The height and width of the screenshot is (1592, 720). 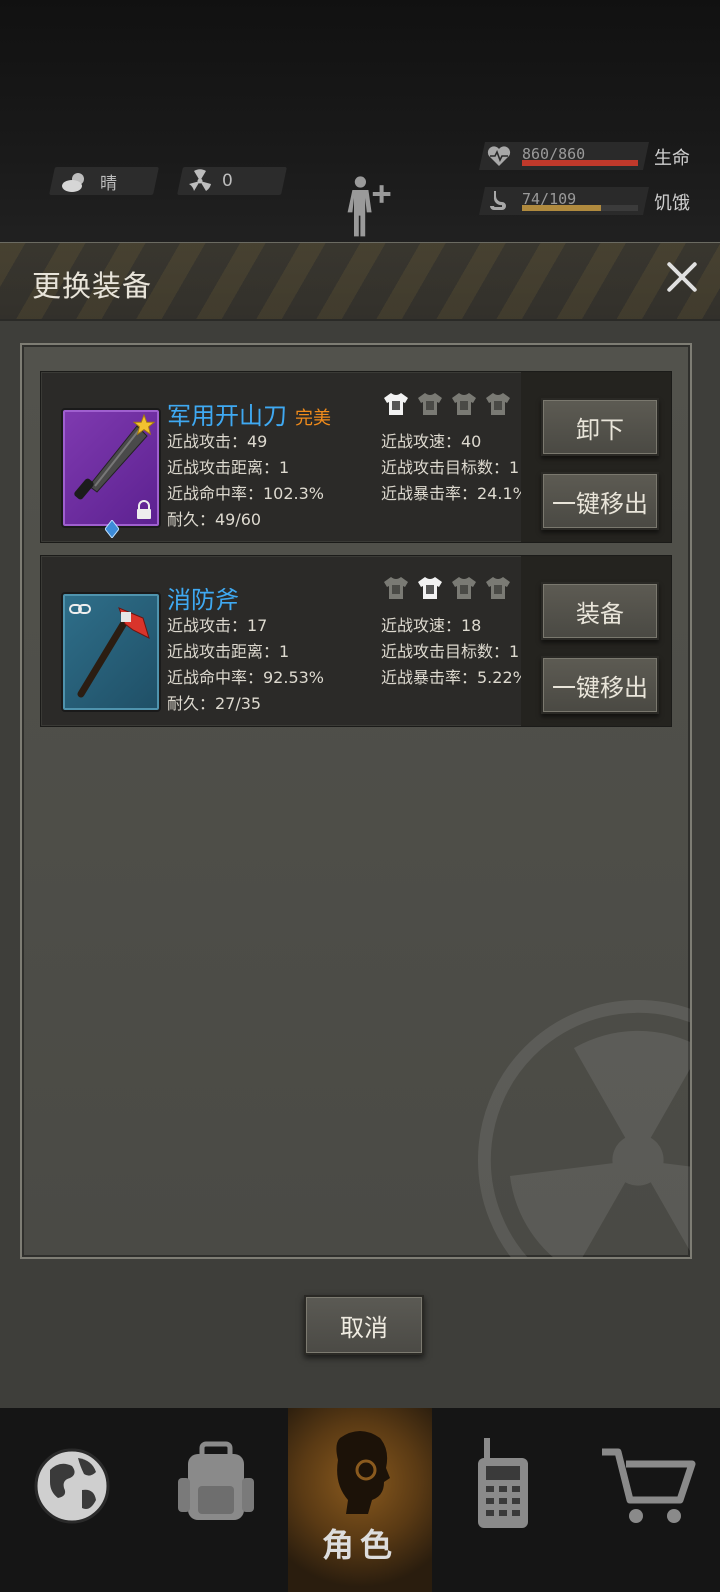 I want to click on durability: 耐久：27/35, so click(x=214, y=703).